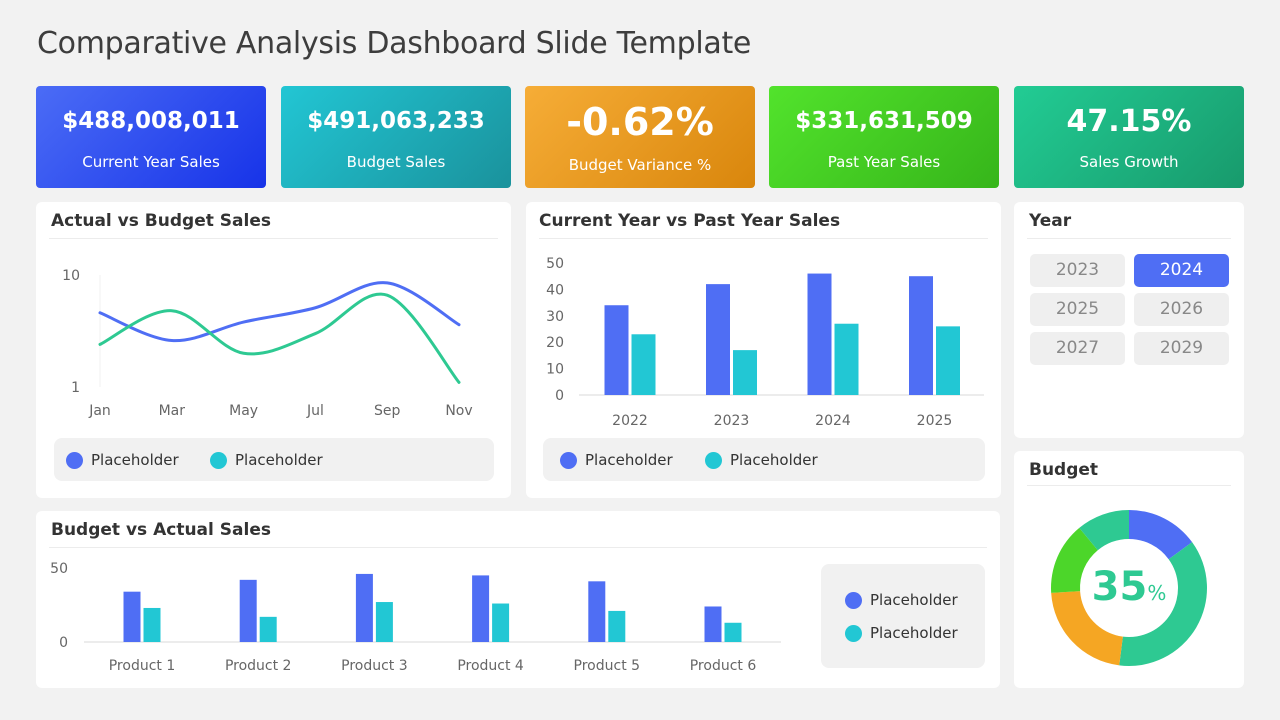 The width and height of the screenshot is (1280, 720). Describe the element at coordinates (387, 411) in the screenshot. I see `x-tick-label: Sep` at that location.